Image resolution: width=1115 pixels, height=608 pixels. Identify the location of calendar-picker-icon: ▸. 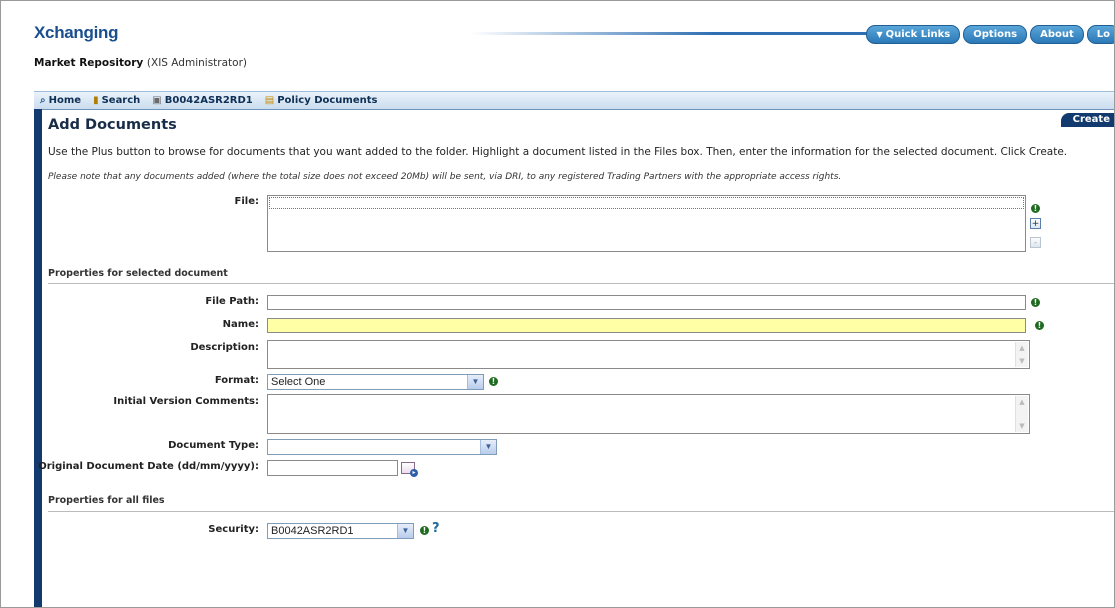
(414, 473).